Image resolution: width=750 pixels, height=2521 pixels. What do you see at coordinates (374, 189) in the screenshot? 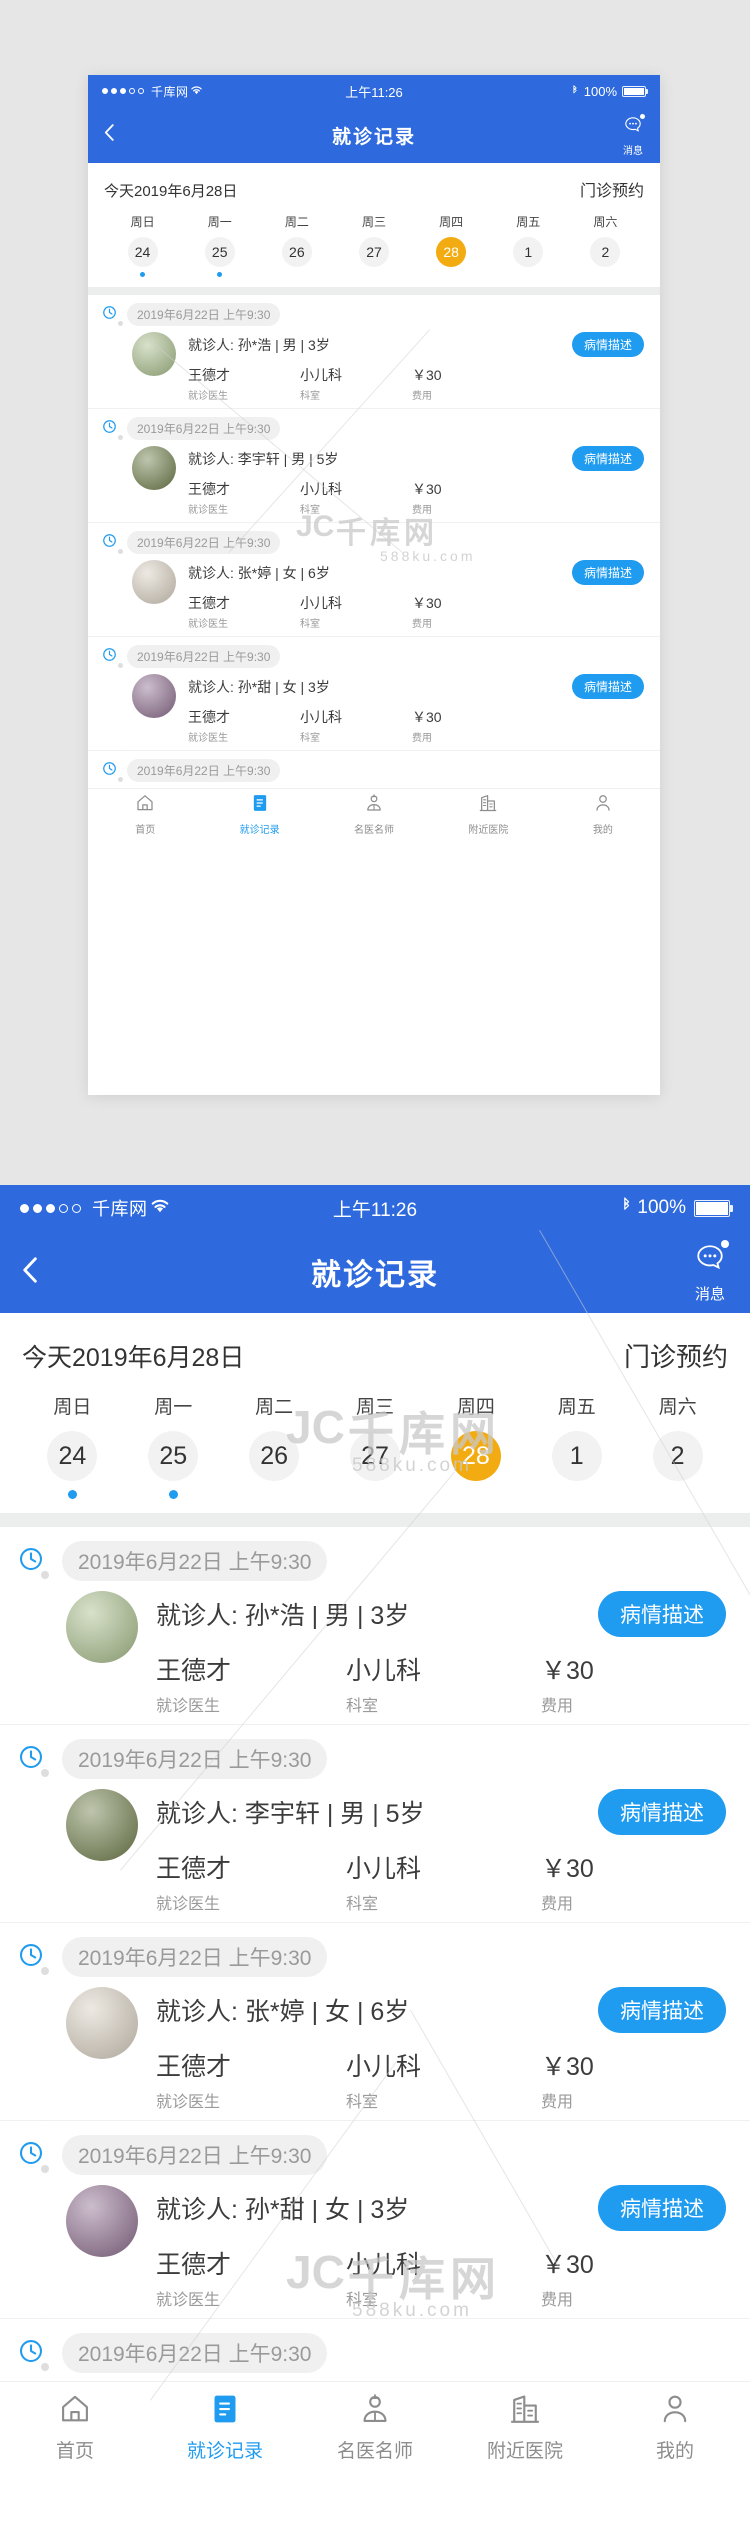
I see `calendar-header: 今天2019年6月28日 门诊预约` at bounding box center [374, 189].